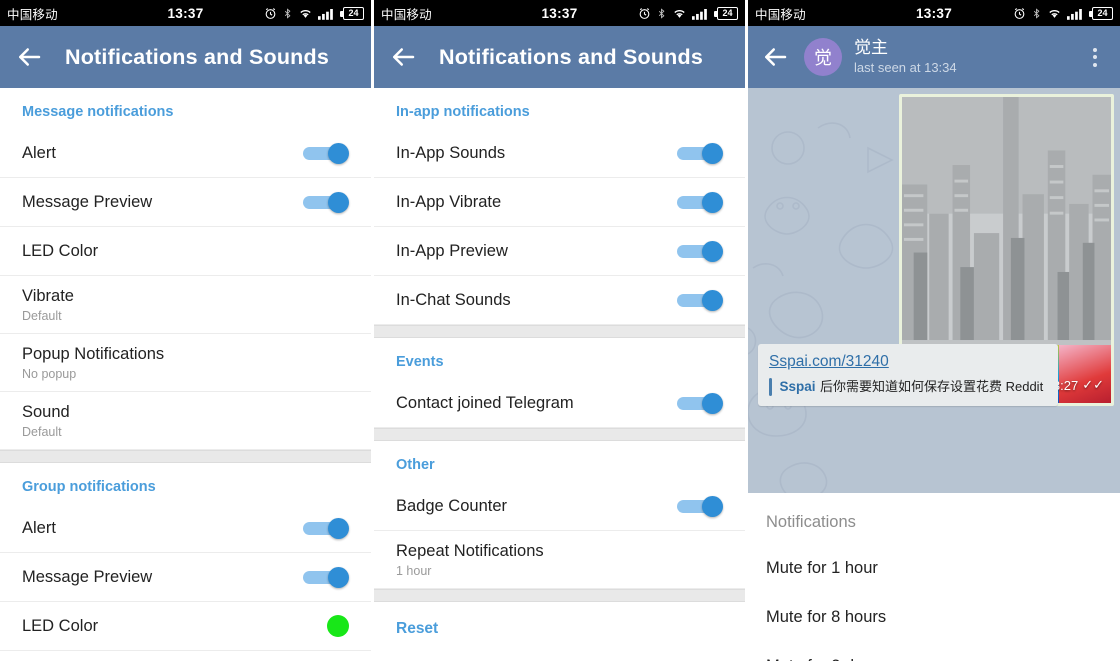  What do you see at coordinates (326, 528) in the screenshot?
I see `toggle-group-alert` at bounding box center [326, 528].